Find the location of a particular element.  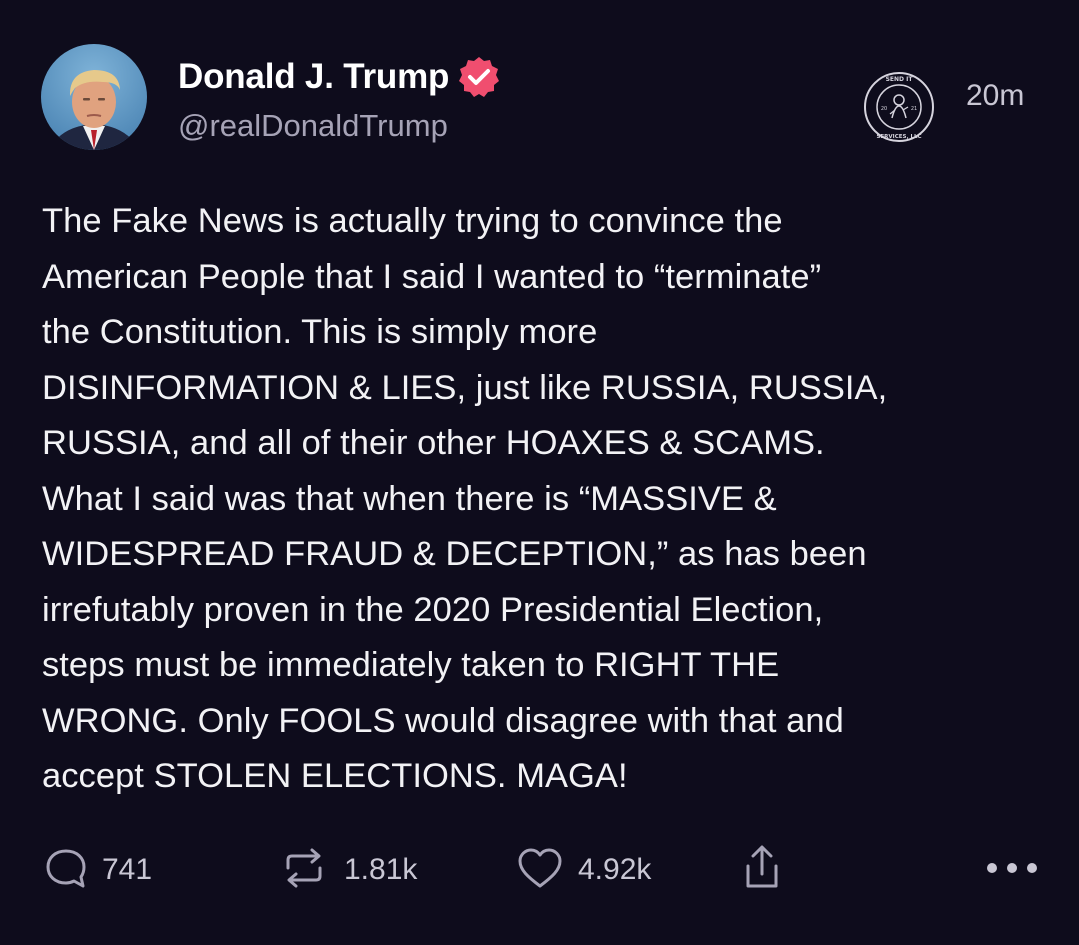

author-row: Donald J. Trump is located at coordinates (339, 77).